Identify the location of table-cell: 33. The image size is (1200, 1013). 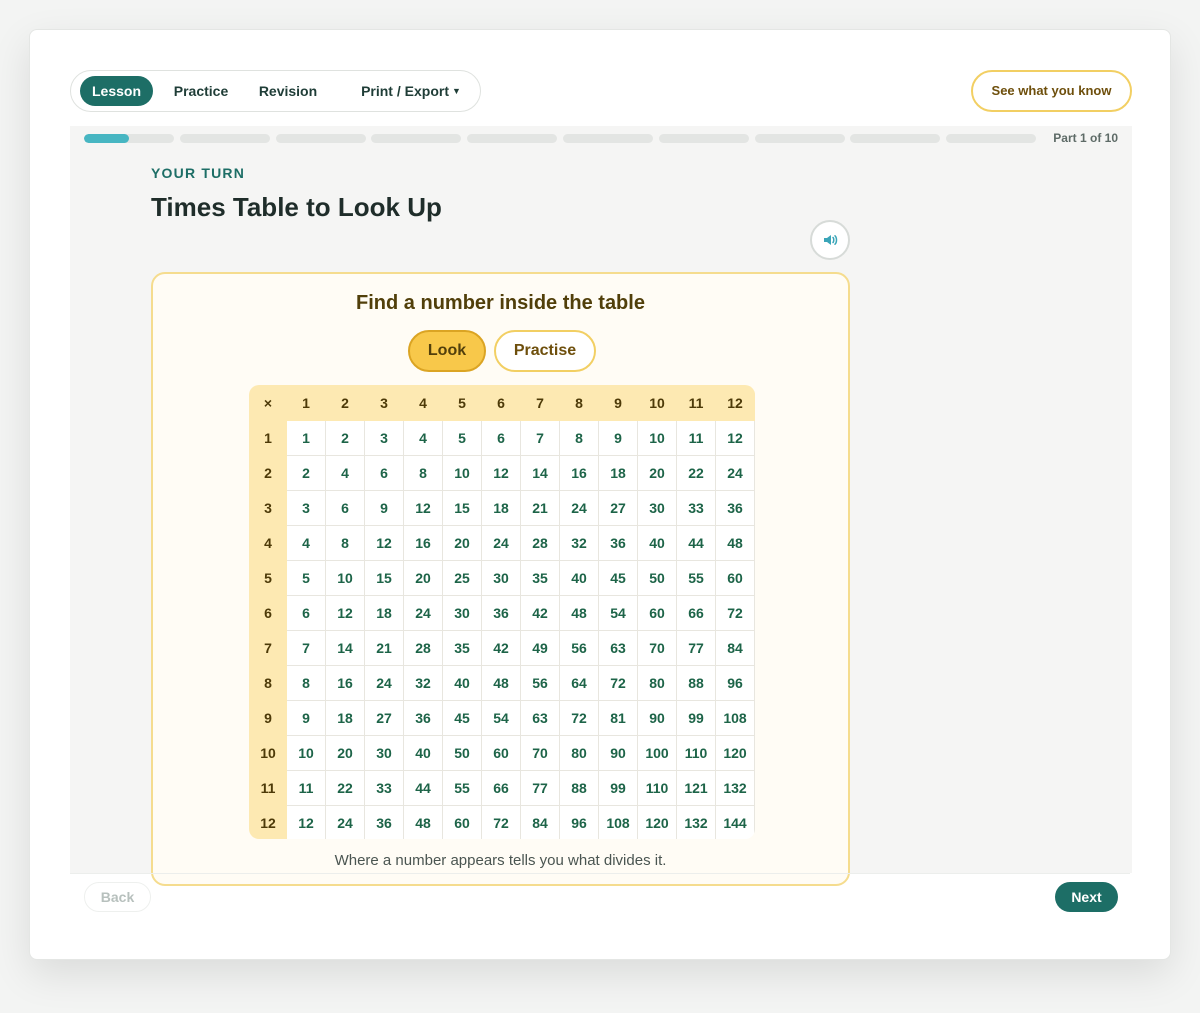
(384, 788).